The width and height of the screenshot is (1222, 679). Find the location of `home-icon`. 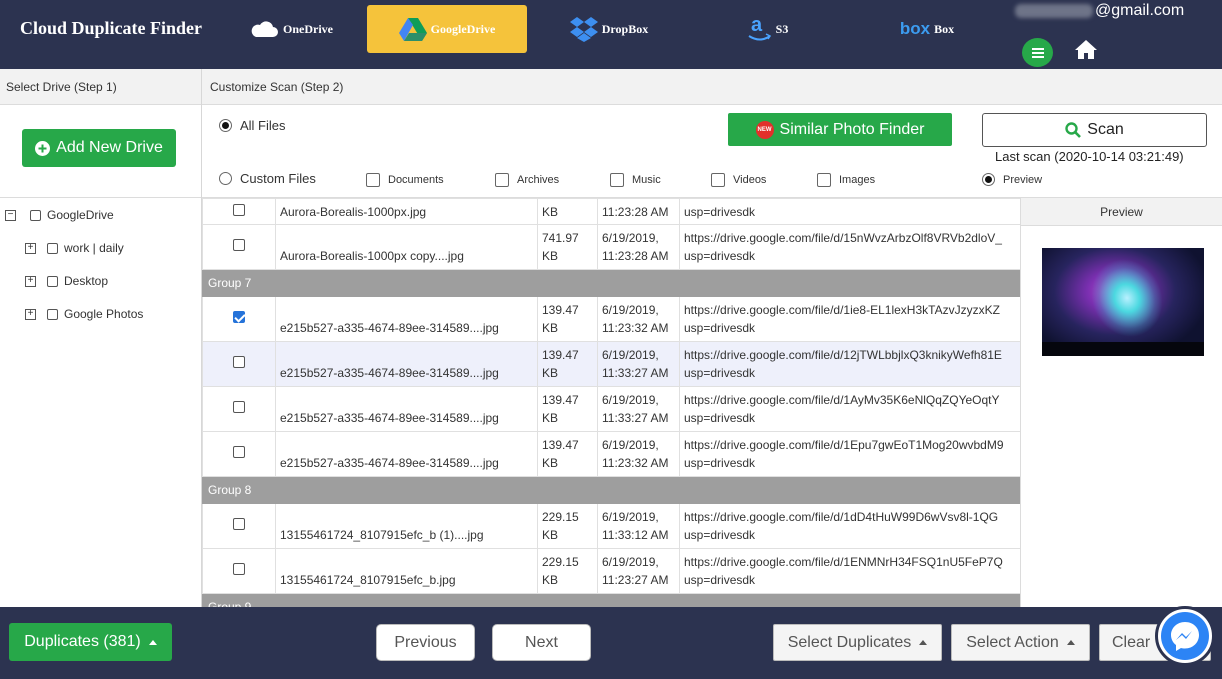

home-icon is located at coordinates (1086, 49).